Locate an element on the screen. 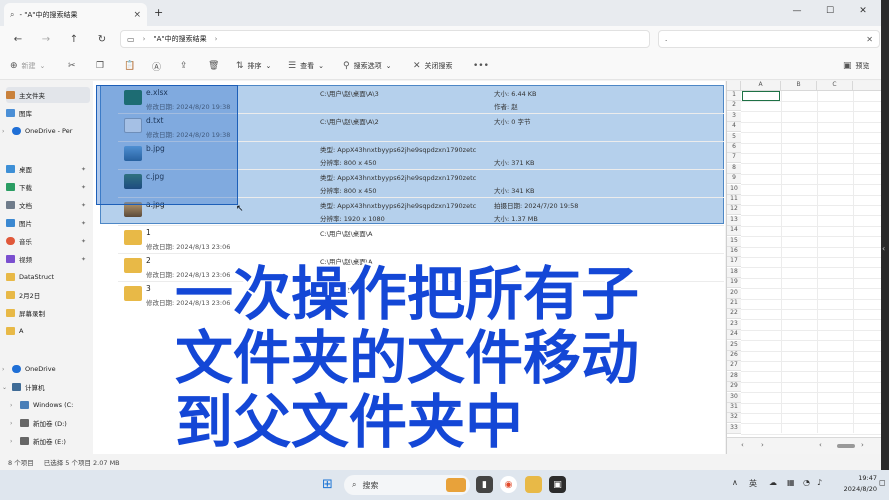 The width and height of the screenshot is (889, 500). corner-cell is located at coordinates (734, 86).